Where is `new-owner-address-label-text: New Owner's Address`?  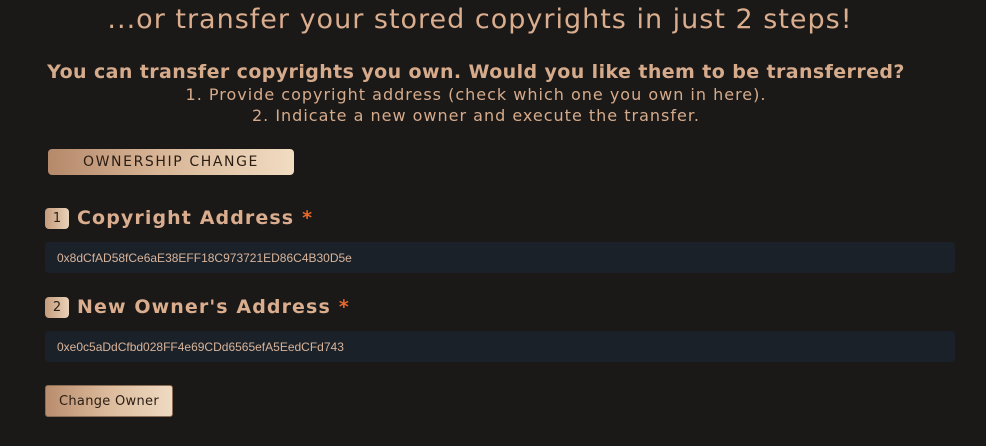
new-owner-address-label-text: New Owner's Address is located at coordinates (204, 307).